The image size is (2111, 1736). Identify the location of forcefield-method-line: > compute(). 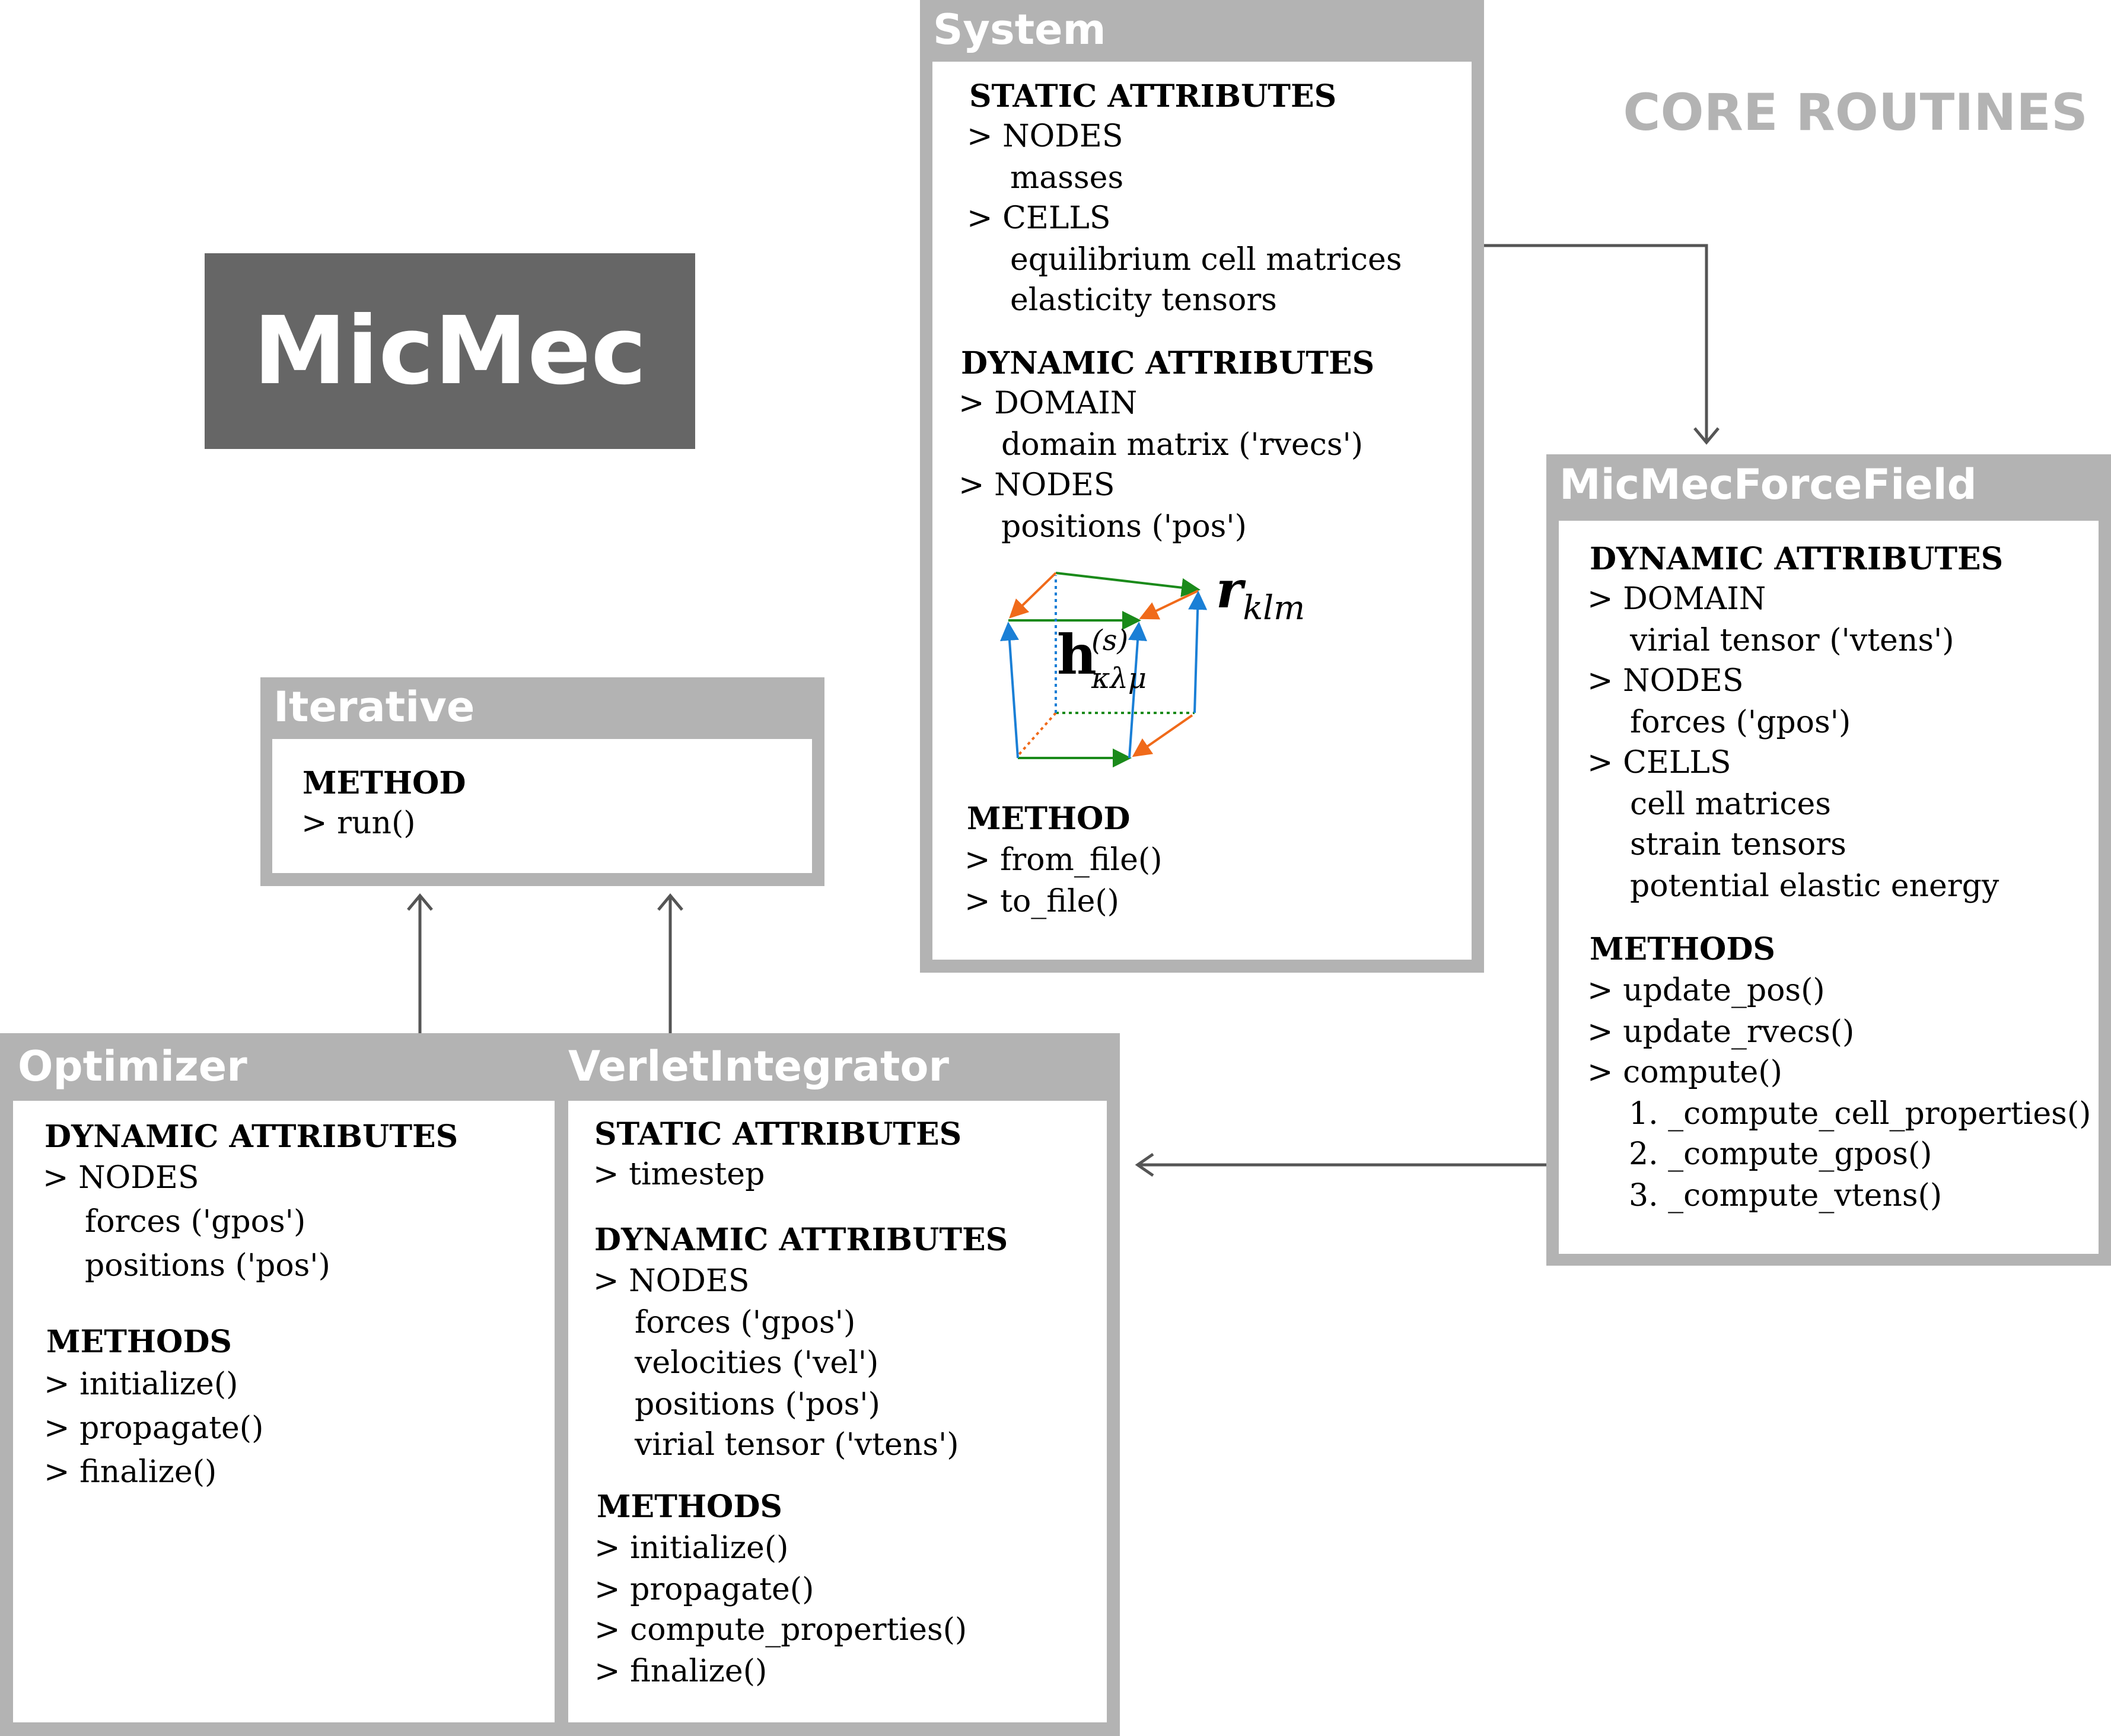
(1684, 1072).